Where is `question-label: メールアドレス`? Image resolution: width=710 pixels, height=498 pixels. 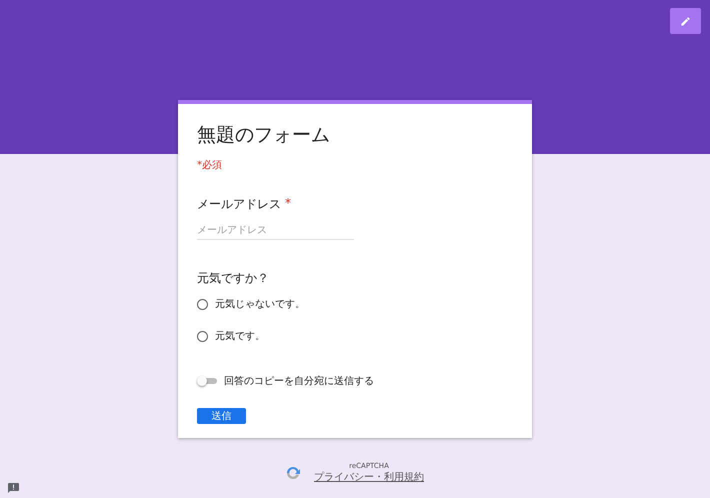 question-label: メールアドレス is located at coordinates (239, 204).